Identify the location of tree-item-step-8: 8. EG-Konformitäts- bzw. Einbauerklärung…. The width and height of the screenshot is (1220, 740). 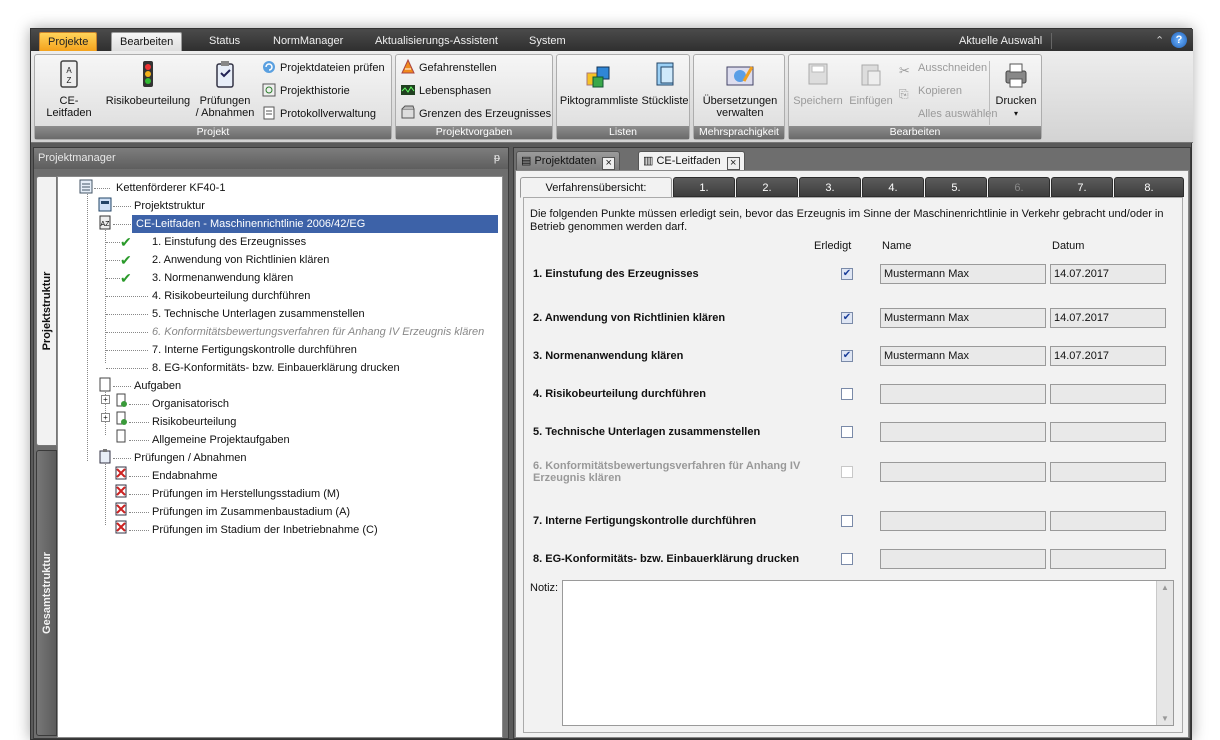
(276, 368).